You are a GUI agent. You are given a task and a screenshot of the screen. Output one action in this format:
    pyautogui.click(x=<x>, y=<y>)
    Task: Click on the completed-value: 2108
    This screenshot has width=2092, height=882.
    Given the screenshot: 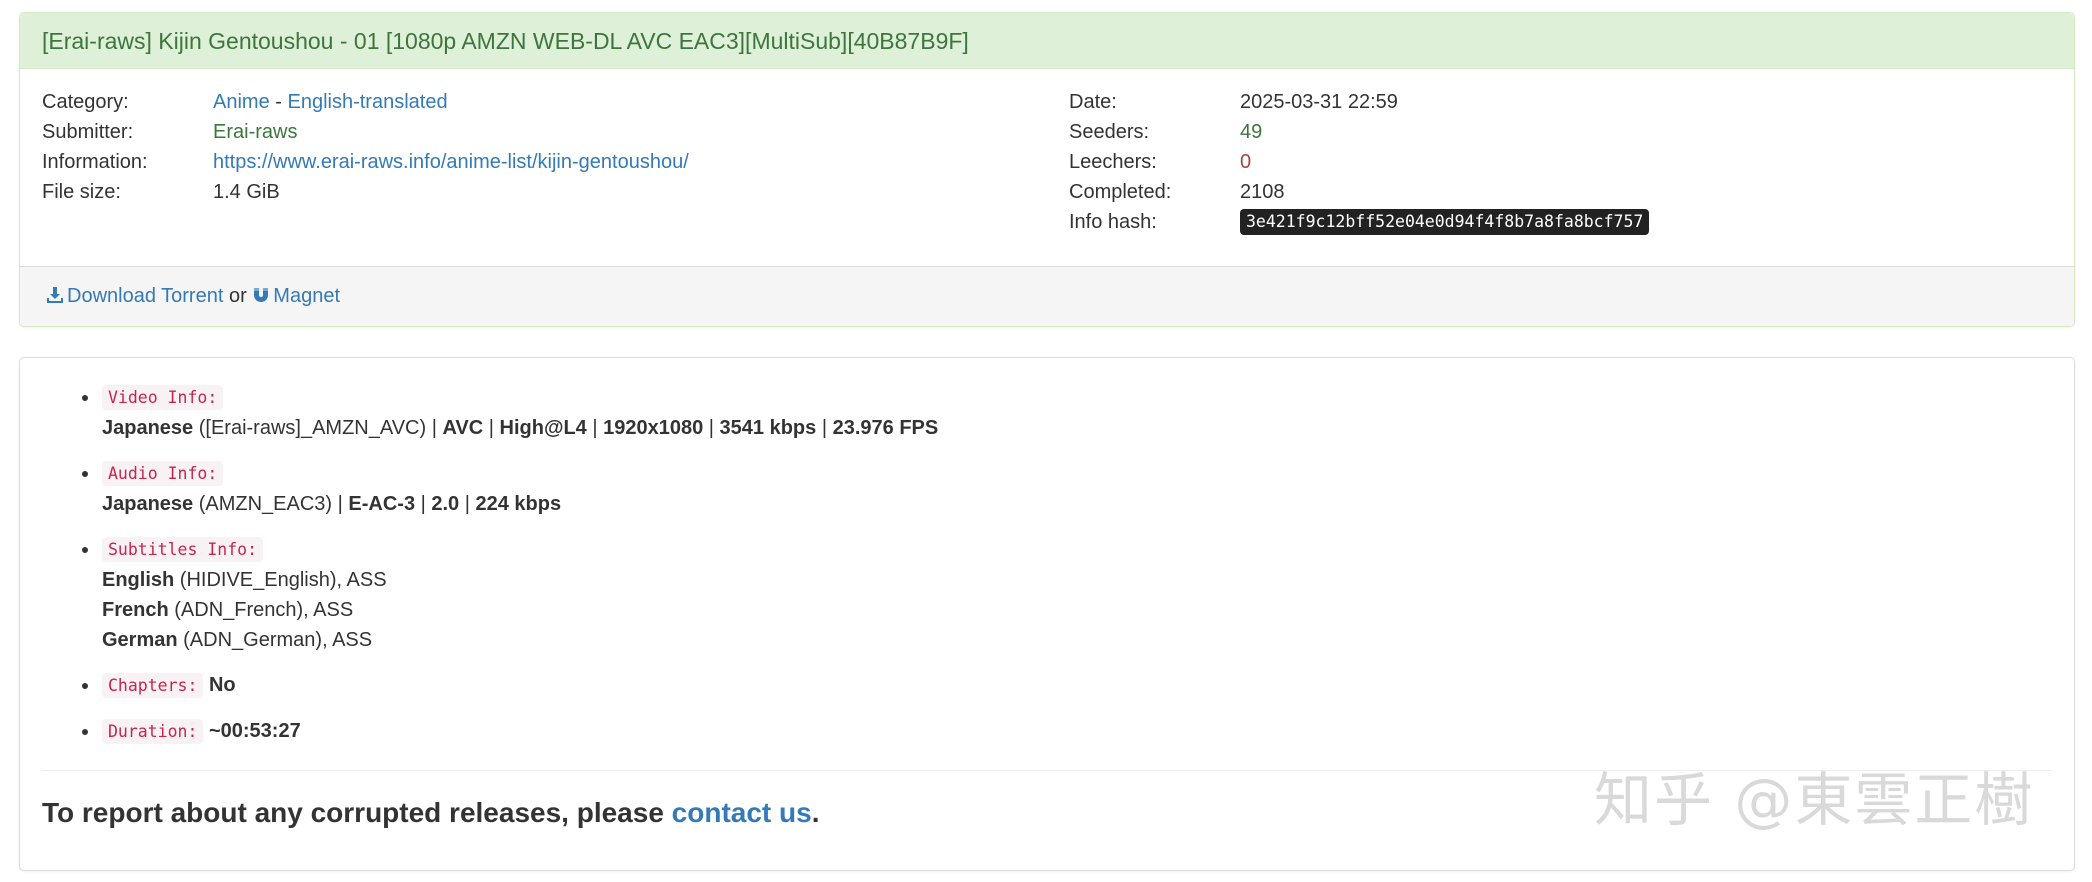 What is the action you would take?
    pyautogui.click(x=1262, y=192)
    